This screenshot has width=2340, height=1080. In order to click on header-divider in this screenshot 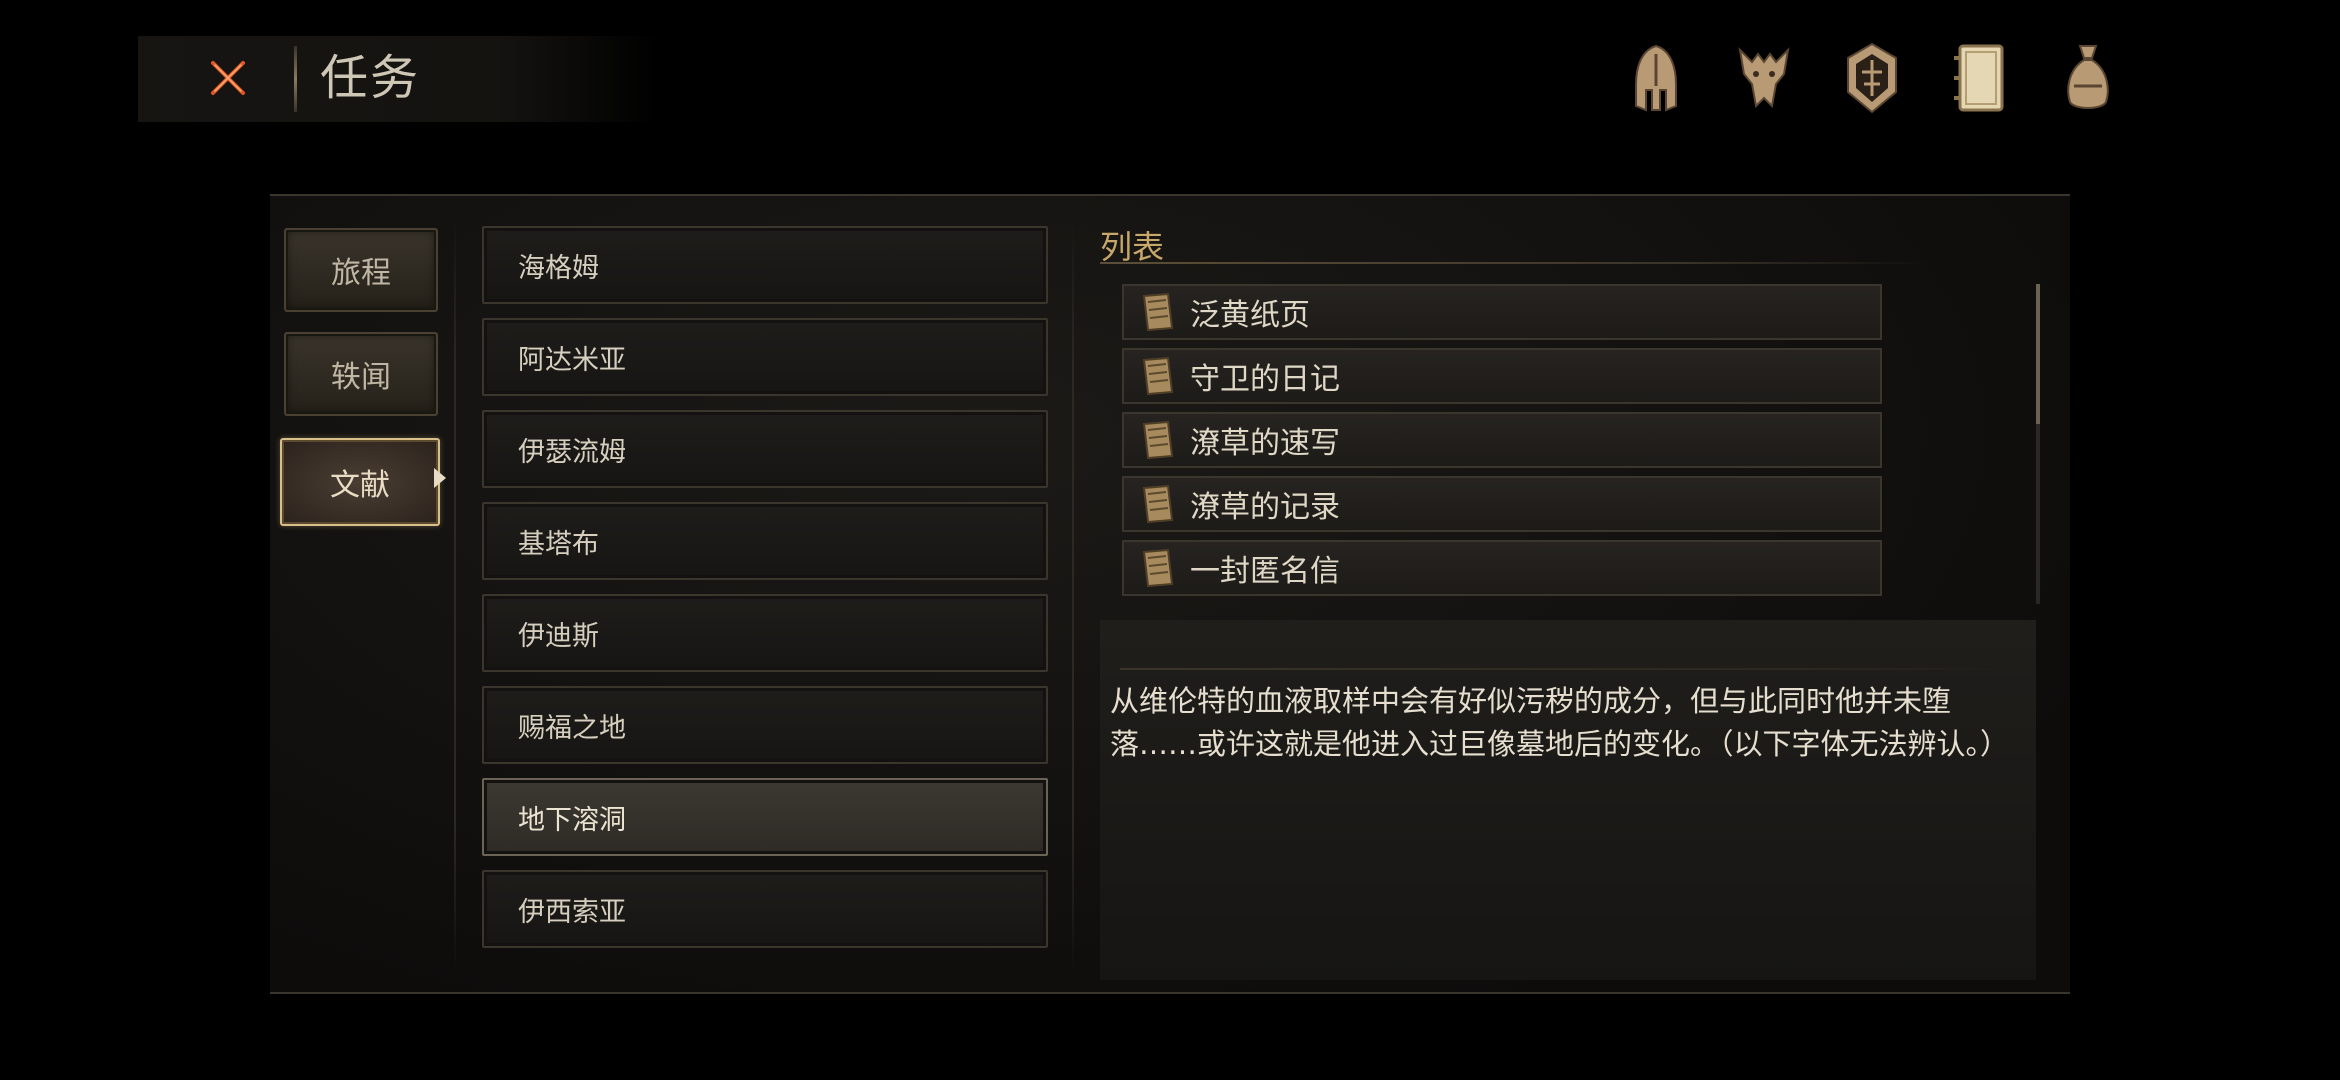, I will do `click(295, 79)`.